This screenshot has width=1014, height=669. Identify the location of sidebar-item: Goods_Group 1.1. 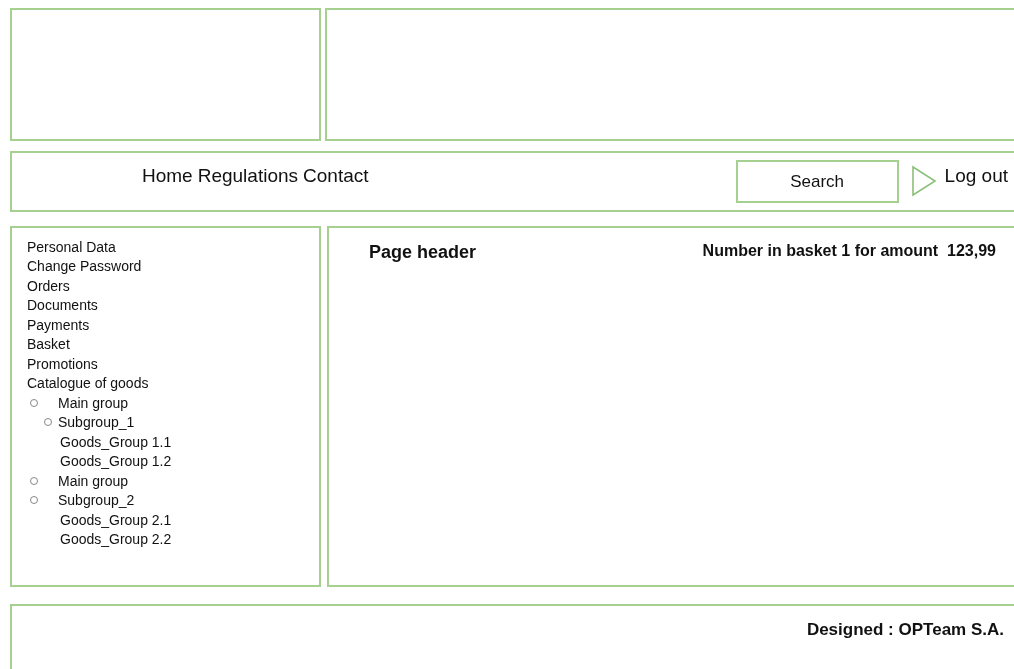
(116, 441).